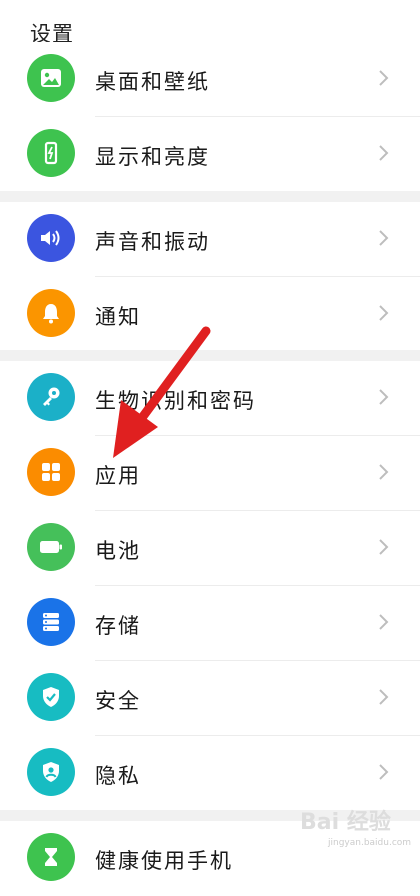 This screenshot has width=420, height=896. What do you see at coordinates (164, 861) in the screenshot?
I see `item-label: 健康使用手机` at bounding box center [164, 861].